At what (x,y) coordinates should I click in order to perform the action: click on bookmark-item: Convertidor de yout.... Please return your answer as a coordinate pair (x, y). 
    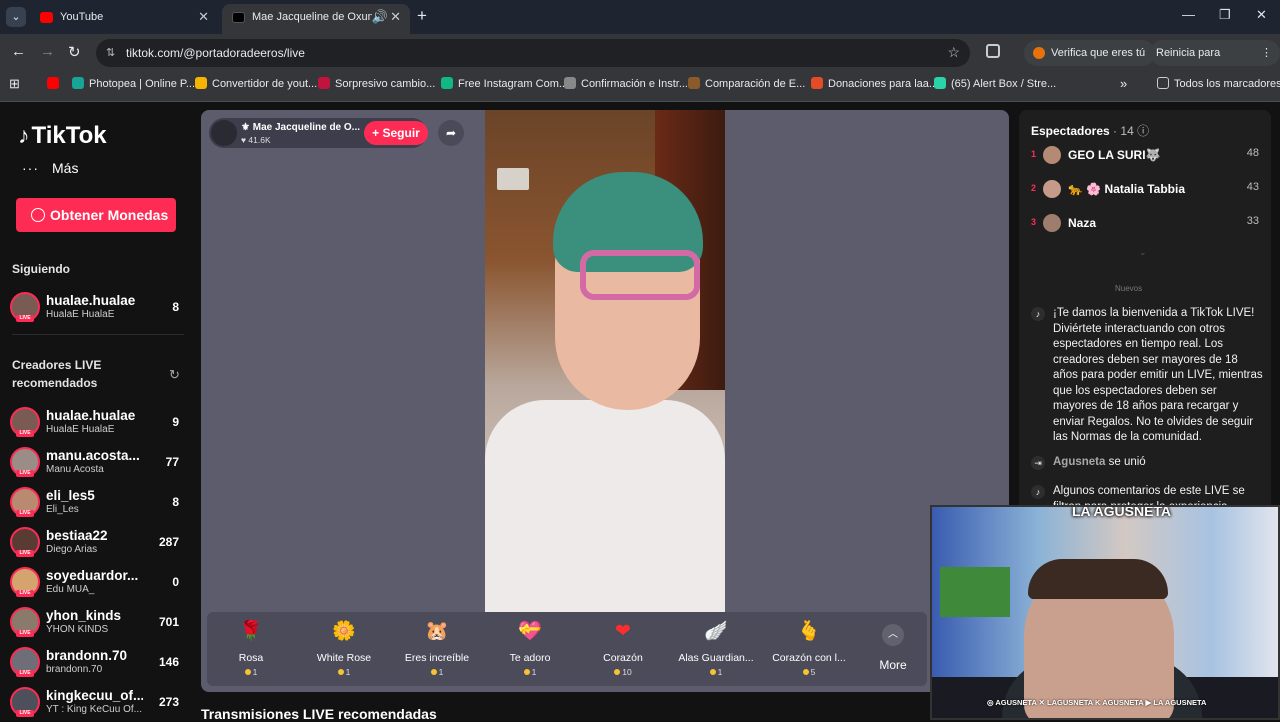
    Looking at the image, I should click on (256, 84).